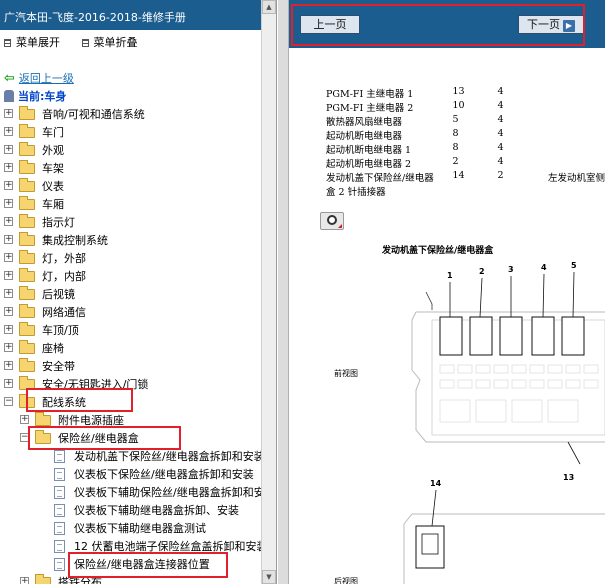  Describe the element at coordinates (75, 240) in the screenshot. I see `tree-item-label: 集成控制系统` at that location.